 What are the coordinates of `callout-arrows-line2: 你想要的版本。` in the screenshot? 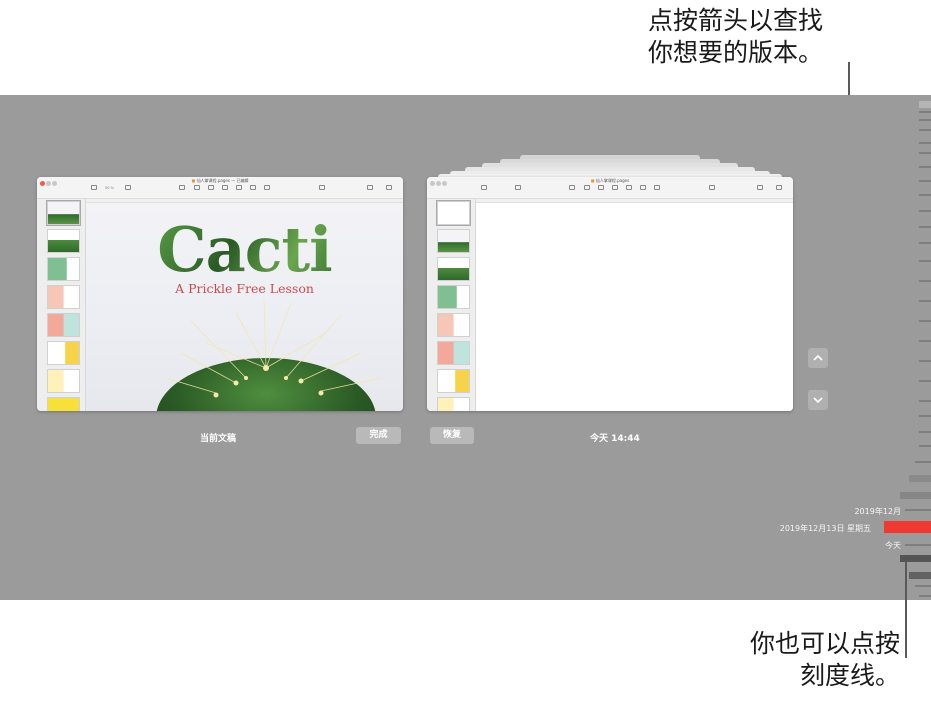 It's located at (736, 52).